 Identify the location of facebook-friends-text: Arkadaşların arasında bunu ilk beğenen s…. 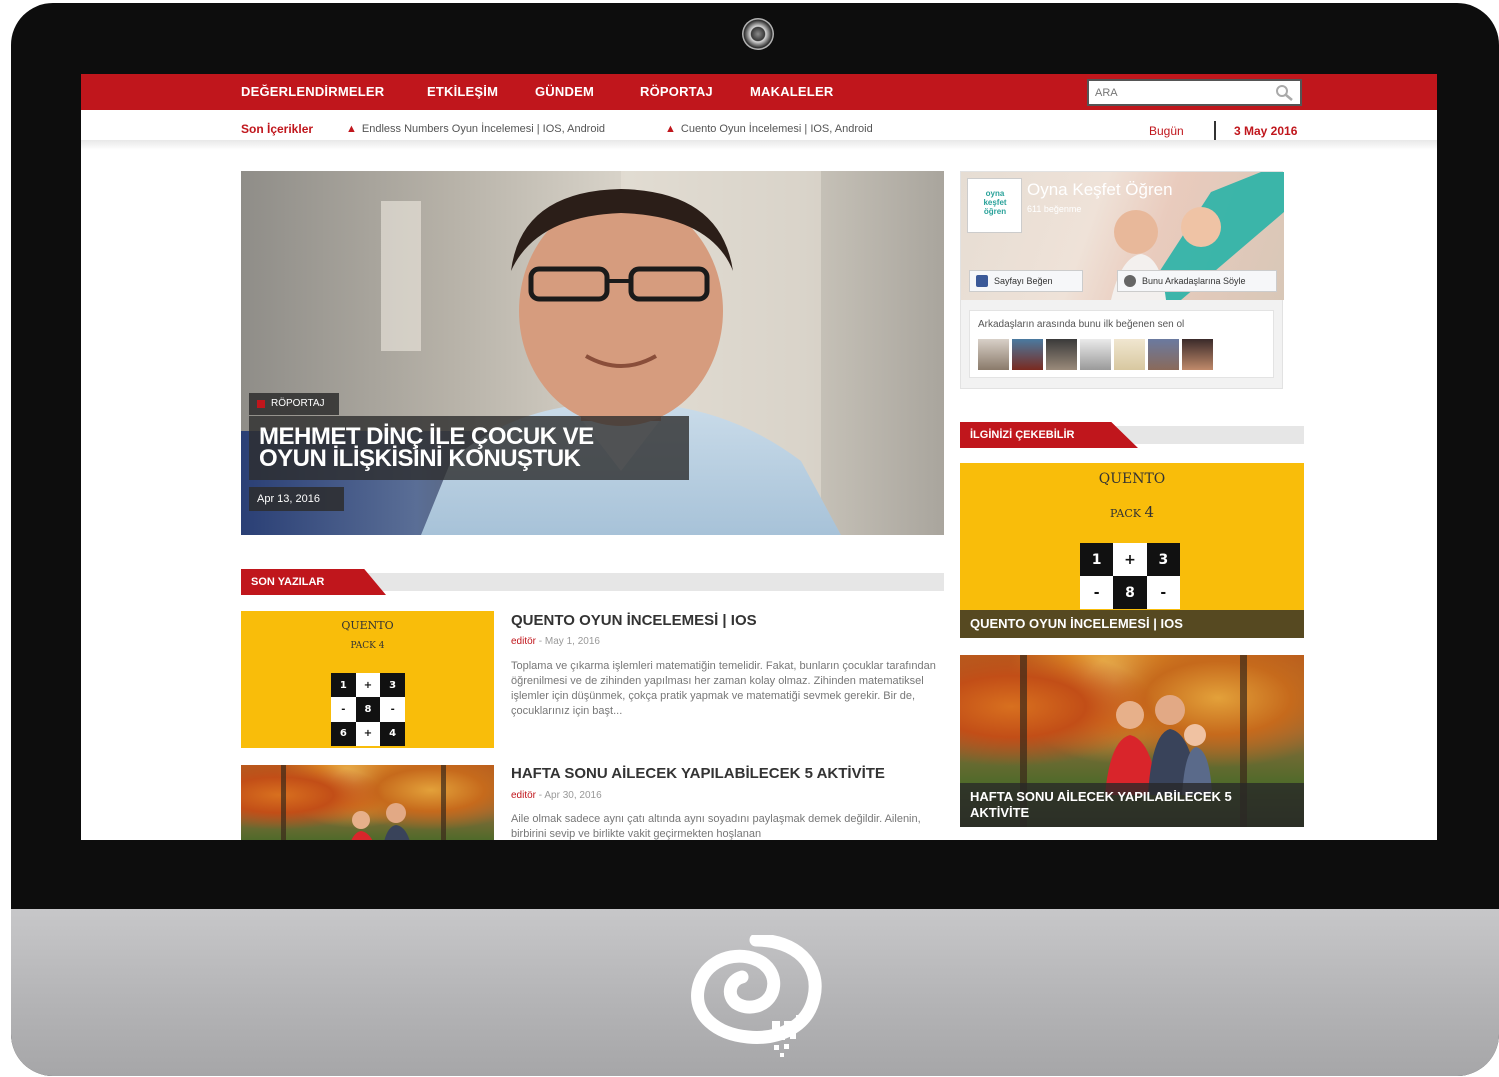
(1081, 324).